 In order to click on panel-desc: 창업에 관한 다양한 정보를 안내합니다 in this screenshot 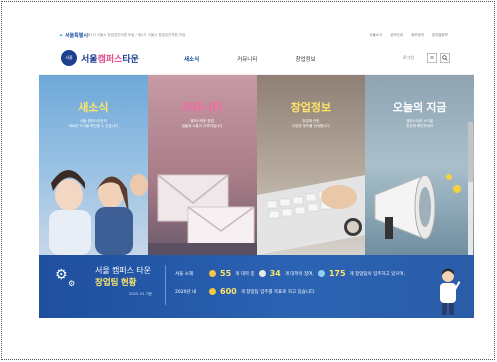, I will do `click(311, 123)`.